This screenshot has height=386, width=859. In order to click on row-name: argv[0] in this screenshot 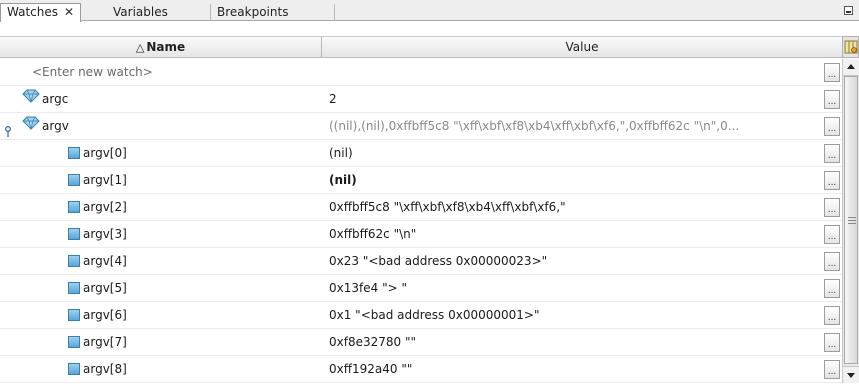, I will do `click(105, 153)`.